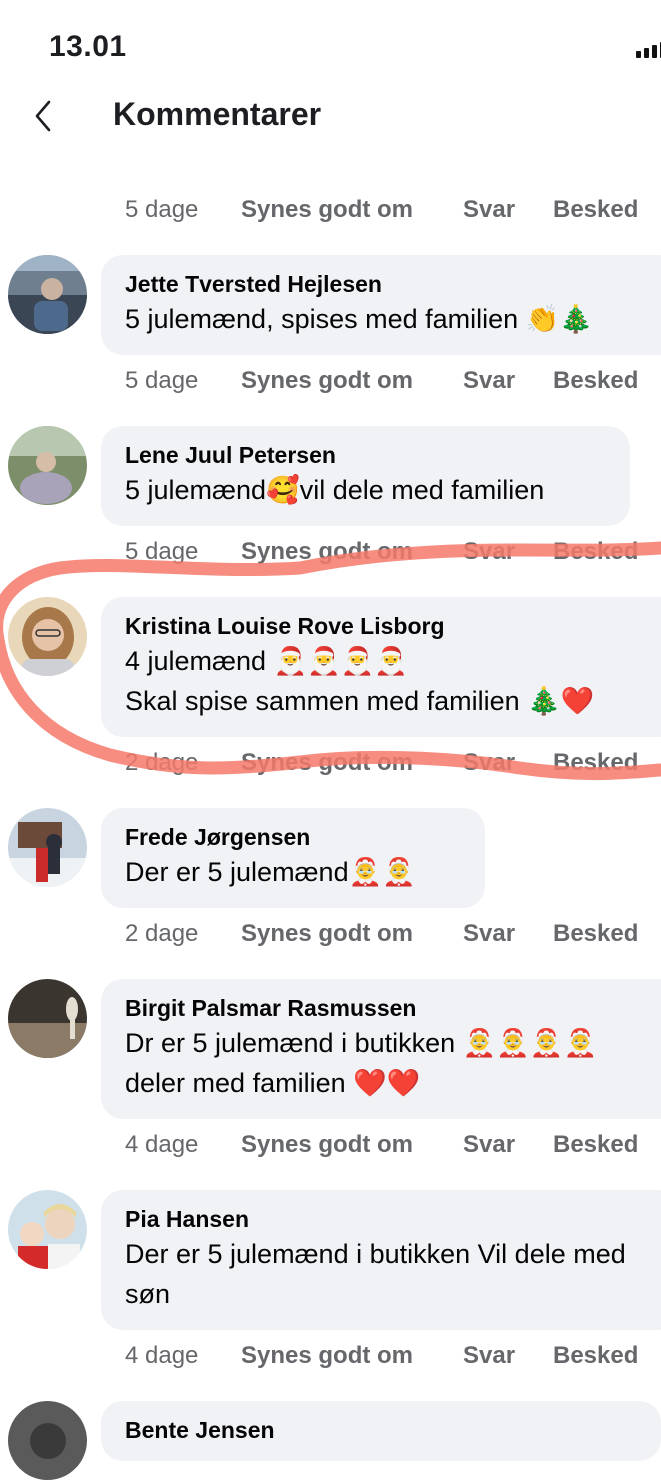 The width and height of the screenshot is (661, 1480). What do you see at coordinates (393, 1430) in the screenshot?
I see `comment-author: Bente Jensen` at bounding box center [393, 1430].